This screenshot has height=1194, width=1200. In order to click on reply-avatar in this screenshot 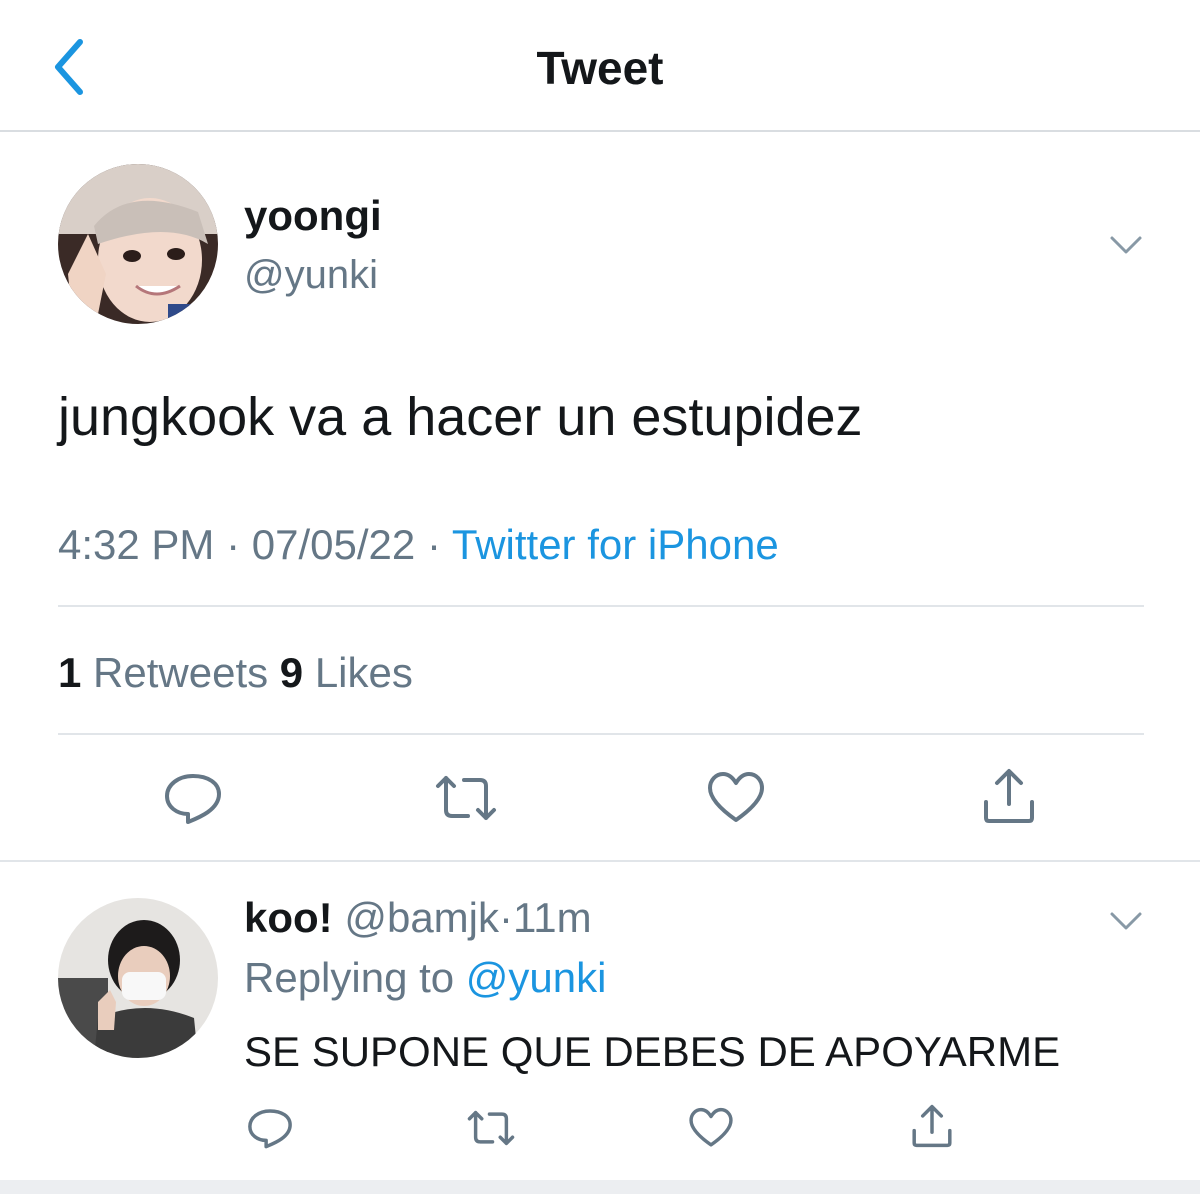, I will do `click(138, 978)`.